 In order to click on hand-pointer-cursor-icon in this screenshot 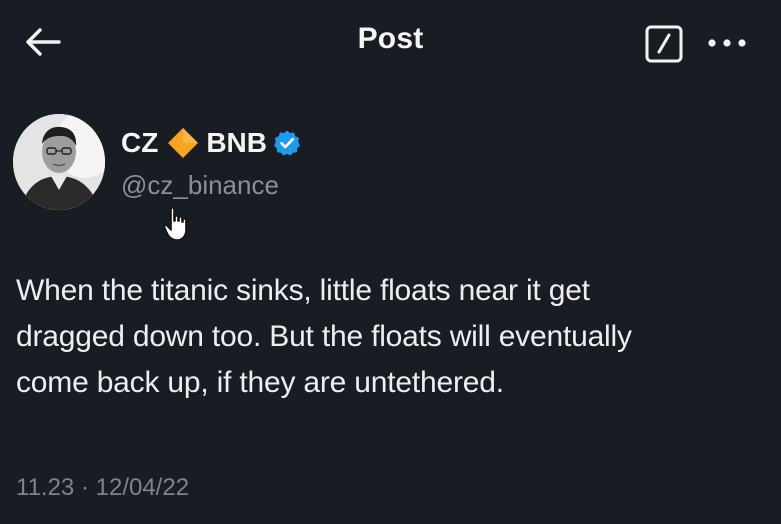, I will do `click(175, 224)`.